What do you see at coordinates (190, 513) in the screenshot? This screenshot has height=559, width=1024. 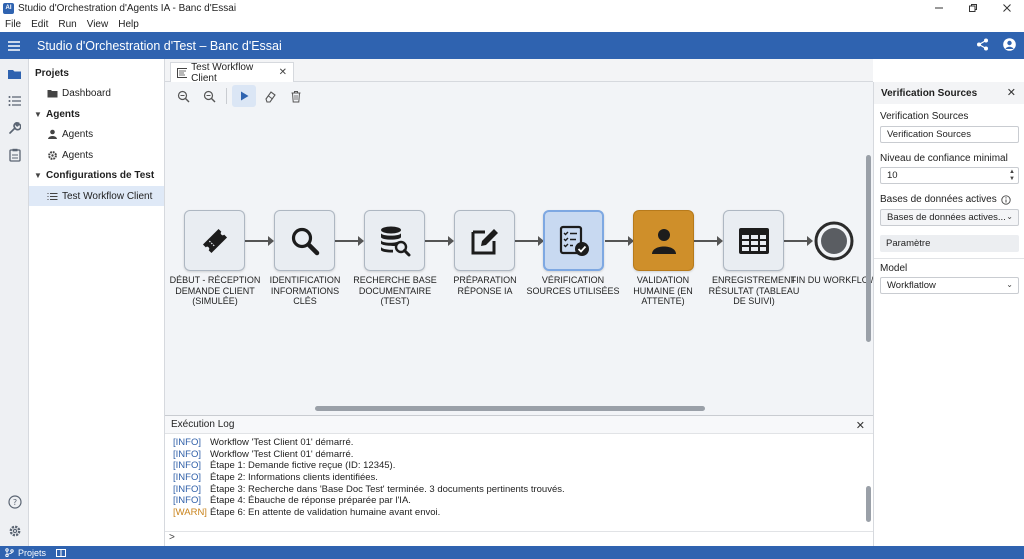 I see `log-level: [WARN]` at bounding box center [190, 513].